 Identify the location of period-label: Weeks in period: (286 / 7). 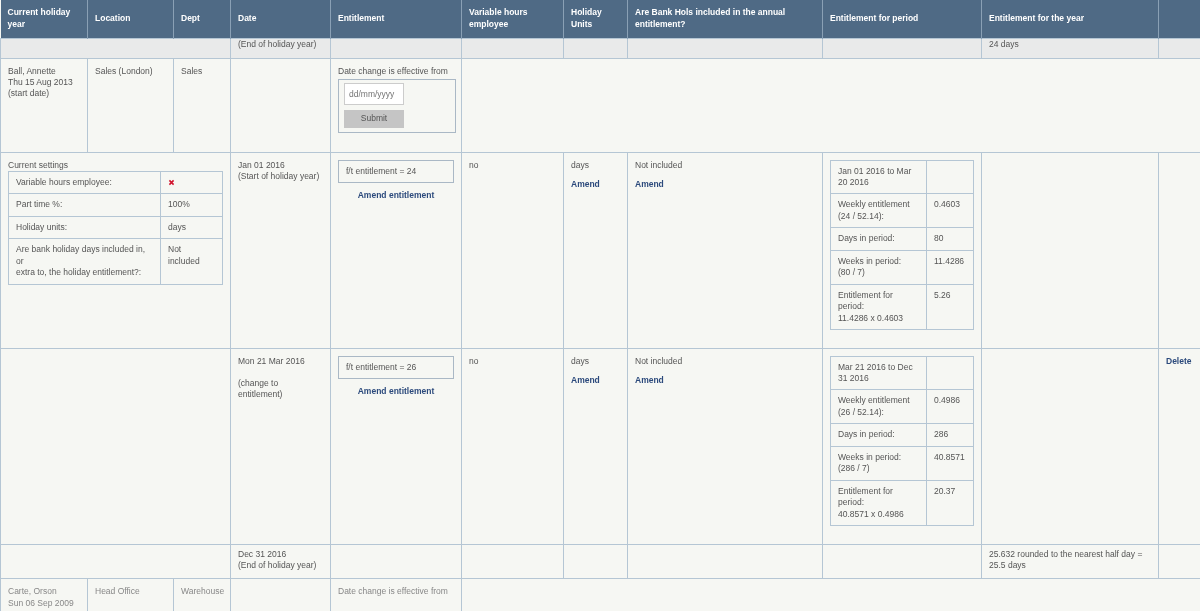
(878, 463).